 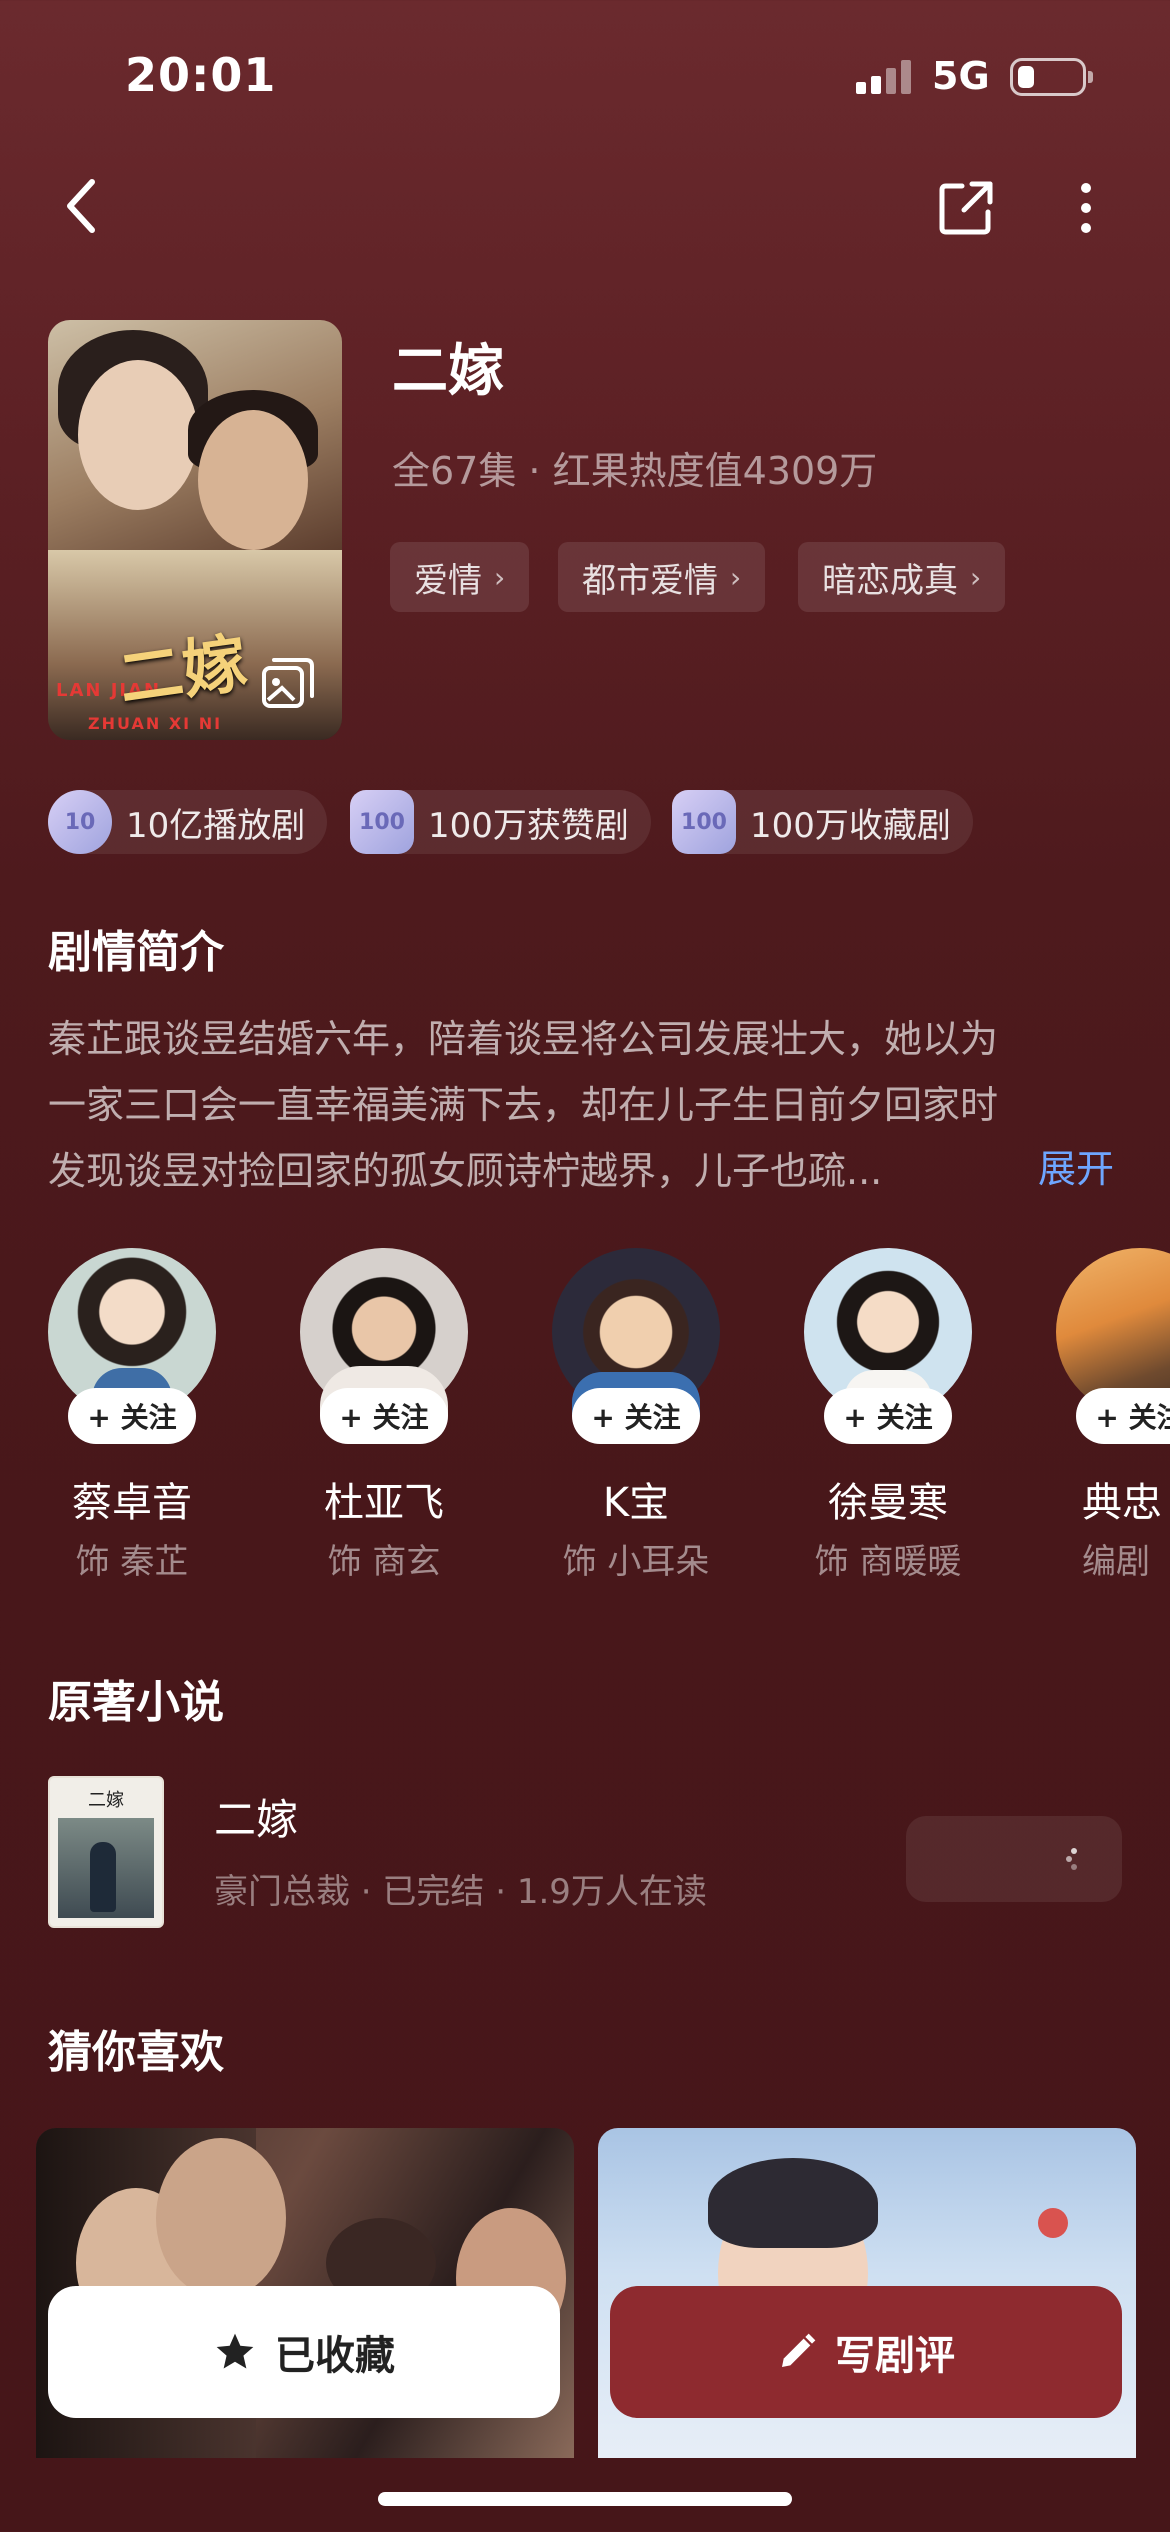 I want to click on cast-member: + 关注 杜亚飞 饰 商玄, so click(x=384, y=1415).